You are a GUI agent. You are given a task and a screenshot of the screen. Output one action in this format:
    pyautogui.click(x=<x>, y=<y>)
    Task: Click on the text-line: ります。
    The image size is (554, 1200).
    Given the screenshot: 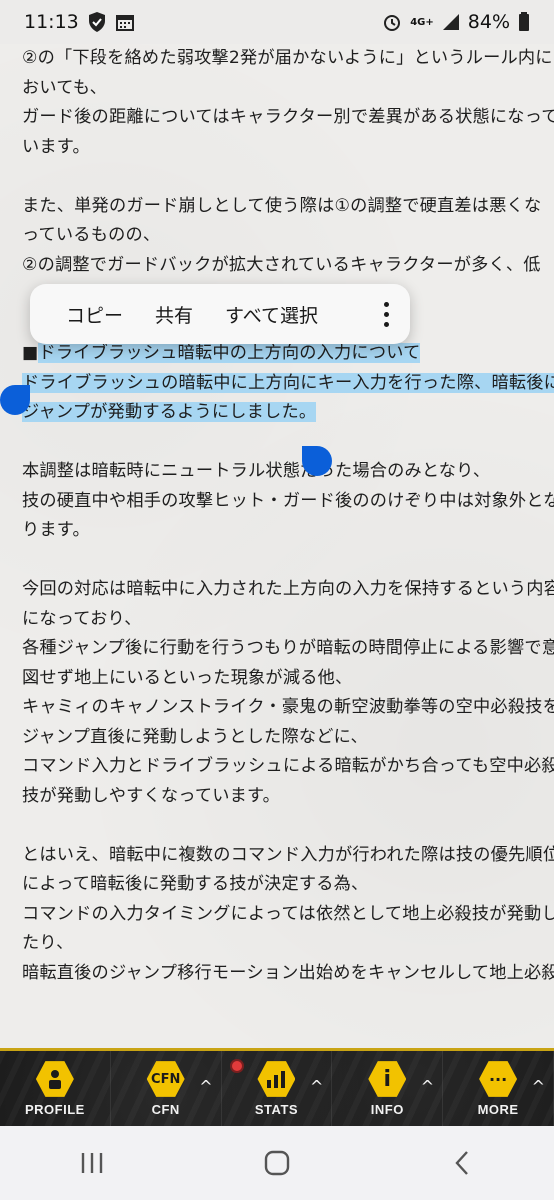 What is the action you would take?
    pyautogui.click(x=56, y=530)
    